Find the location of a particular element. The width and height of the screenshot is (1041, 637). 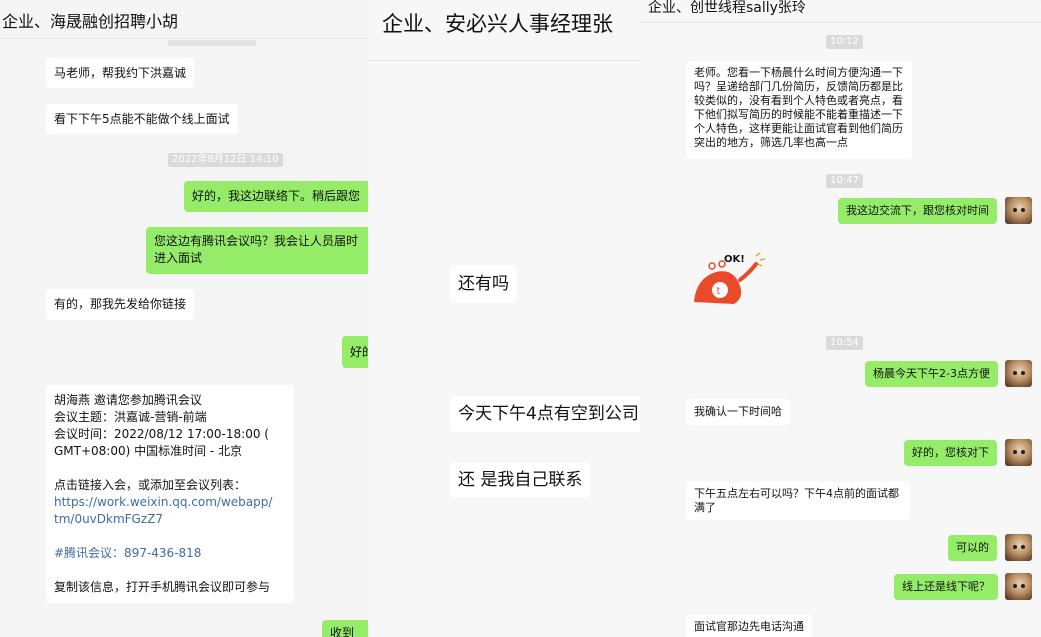

sticker-shell-letter: t is located at coordinates (719, 291).